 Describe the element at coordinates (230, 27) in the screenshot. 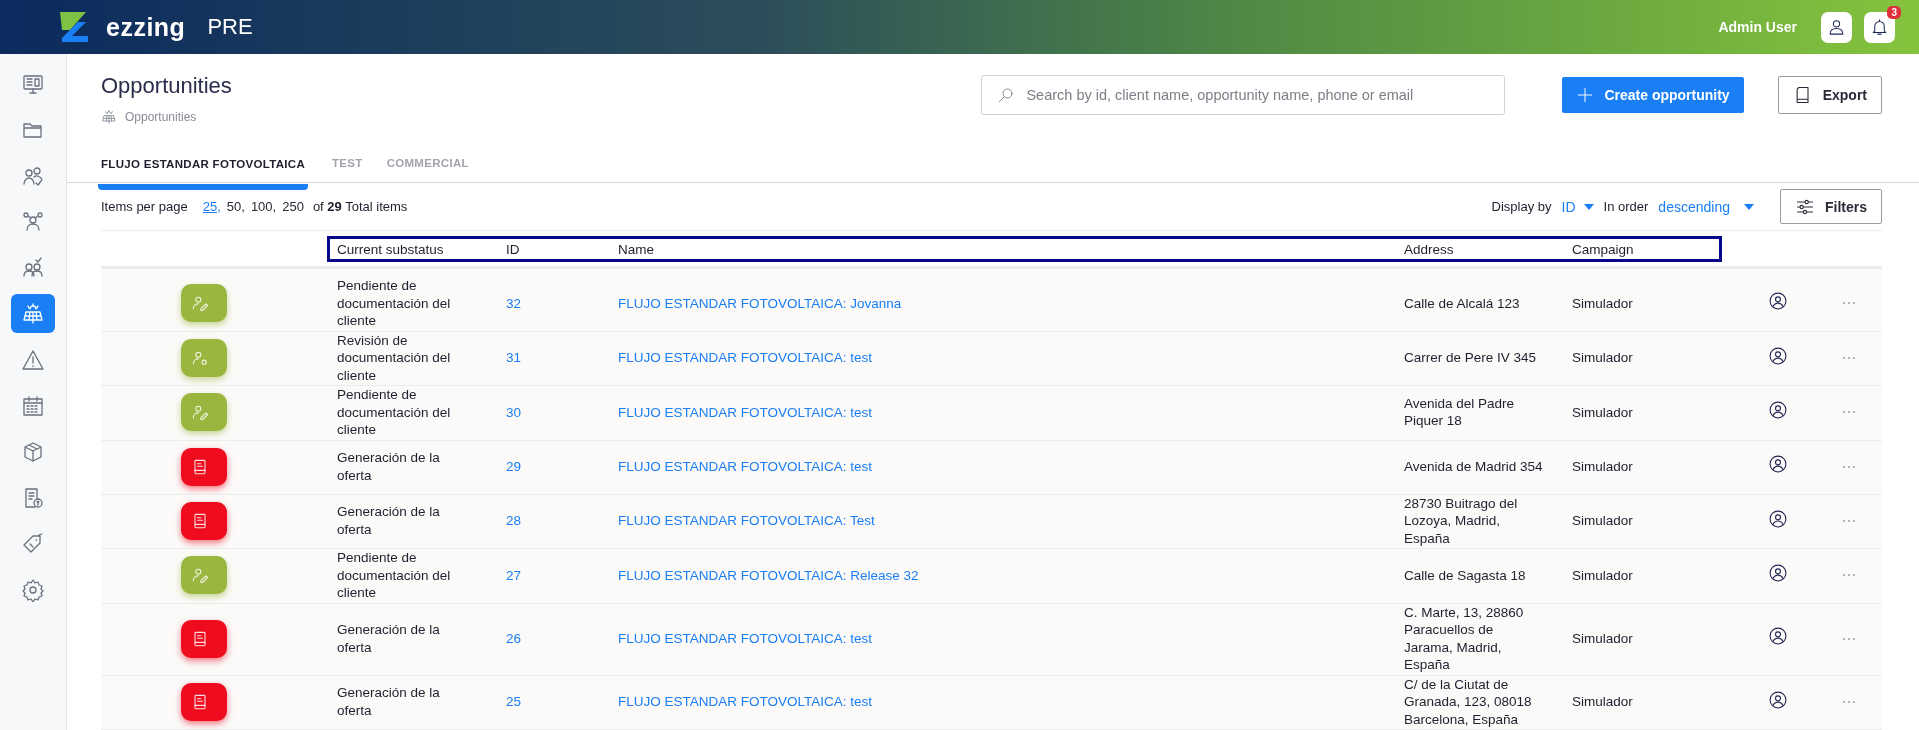

I see `environment-label: PRE` at that location.